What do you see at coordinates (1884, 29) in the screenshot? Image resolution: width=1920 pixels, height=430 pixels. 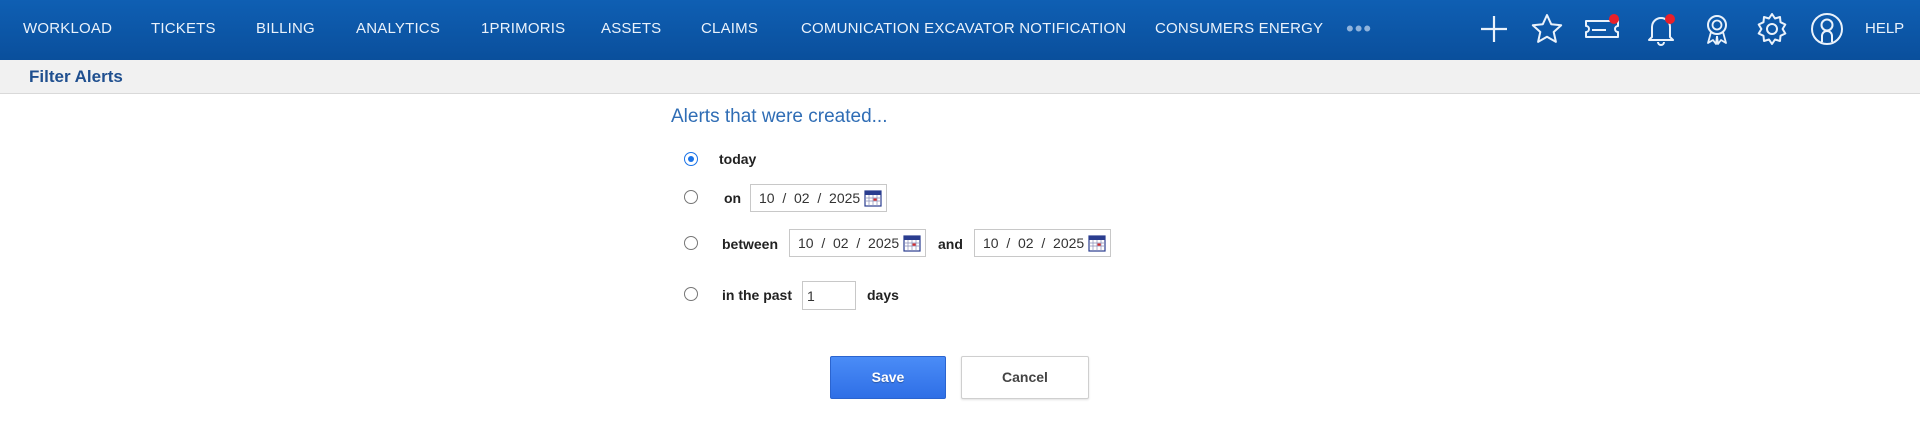 I see `help-link: HELP` at bounding box center [1884, 29].